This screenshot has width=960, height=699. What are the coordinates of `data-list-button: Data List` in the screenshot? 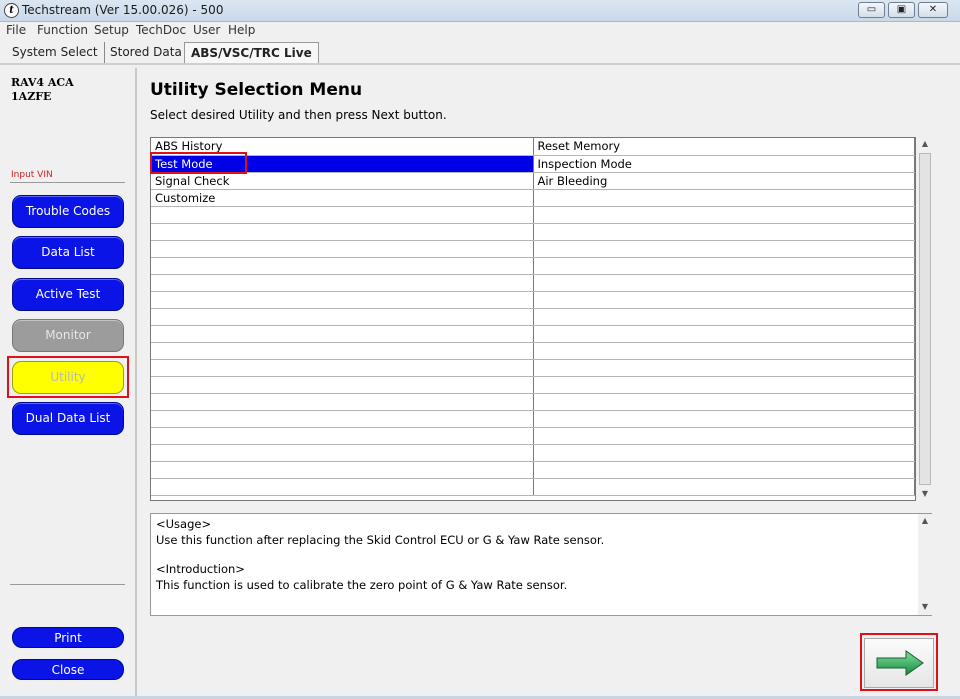 It's located at (68, 252).